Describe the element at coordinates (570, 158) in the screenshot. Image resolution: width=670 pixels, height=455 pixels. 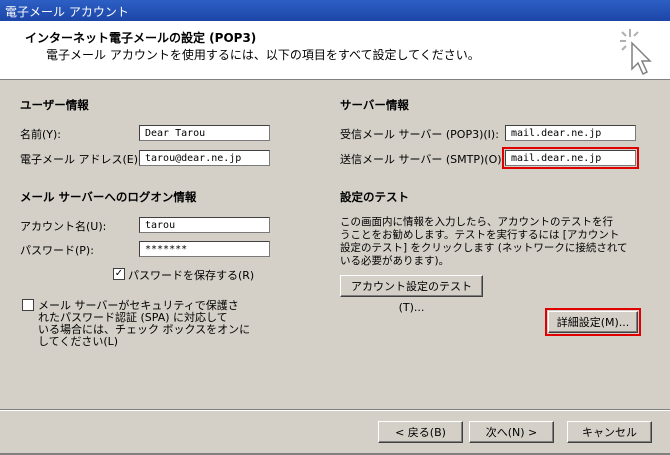
I see `outgoing-server-field: mail.dear.ne.jp` at that location.